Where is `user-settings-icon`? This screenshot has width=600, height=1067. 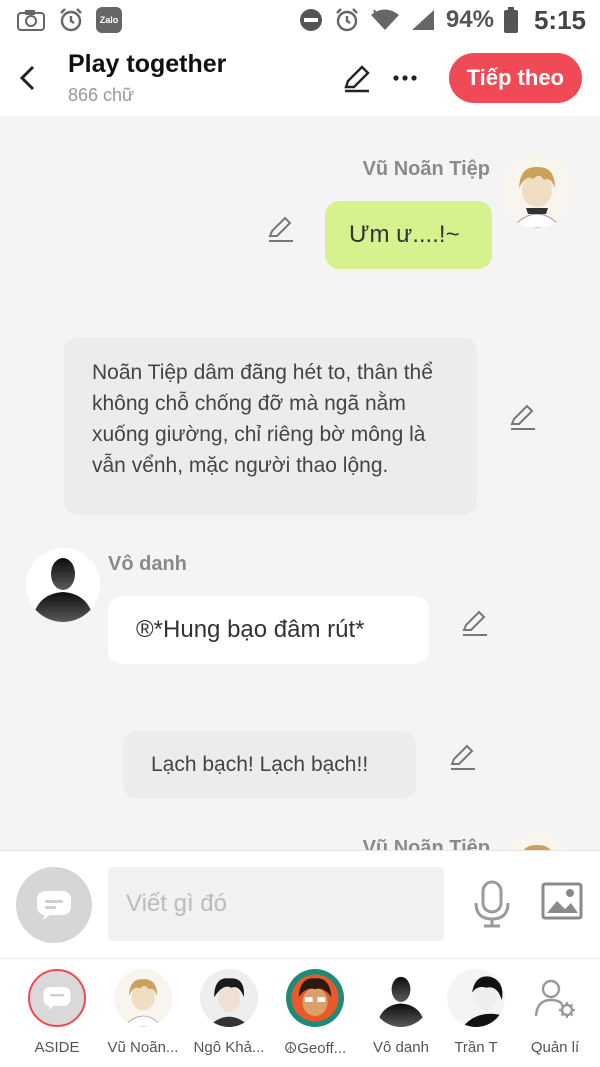 user-settings-icon is located at coordinates (554, 998).